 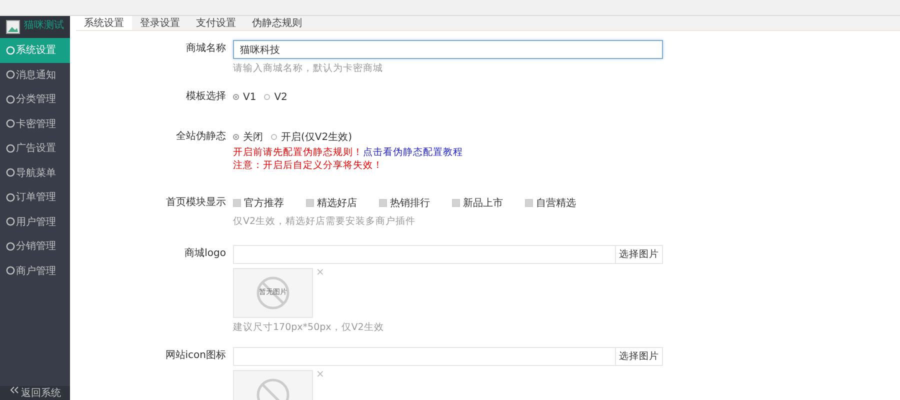 I want to click on radio-label: 开启(仅V2生效), so click(x=316, y=137).